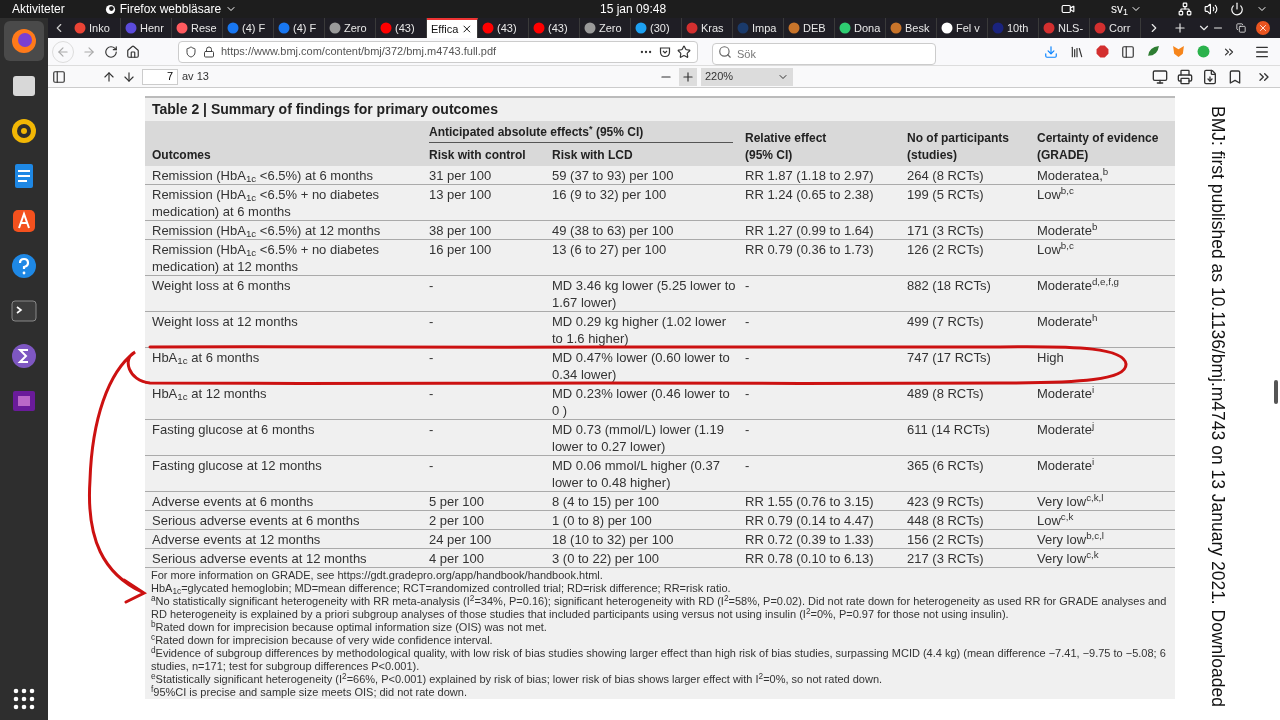  I want to click on library-icon, so click(1077, 51).